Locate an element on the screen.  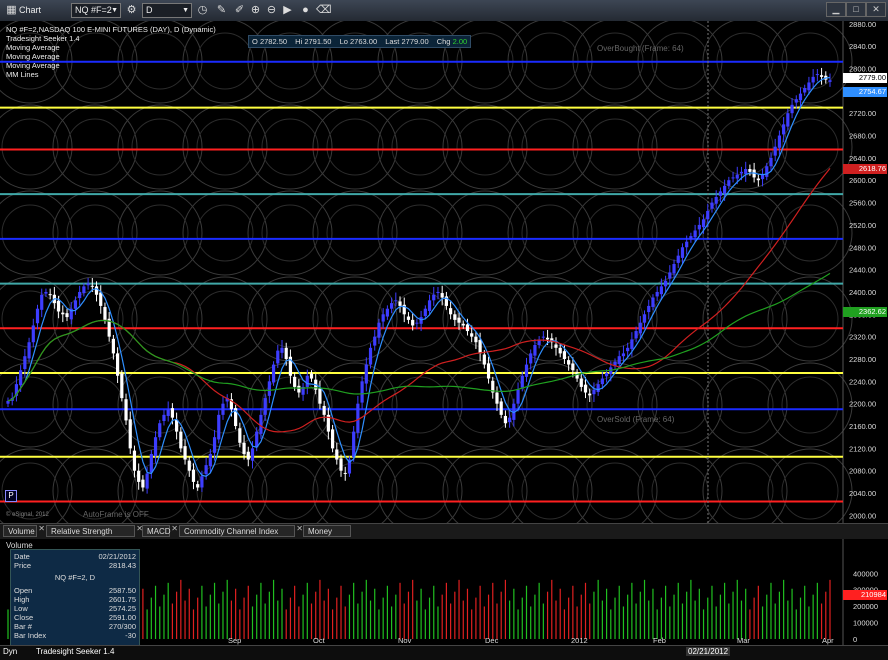
interval-input: D ▼ is located at coordinates (167, 10).